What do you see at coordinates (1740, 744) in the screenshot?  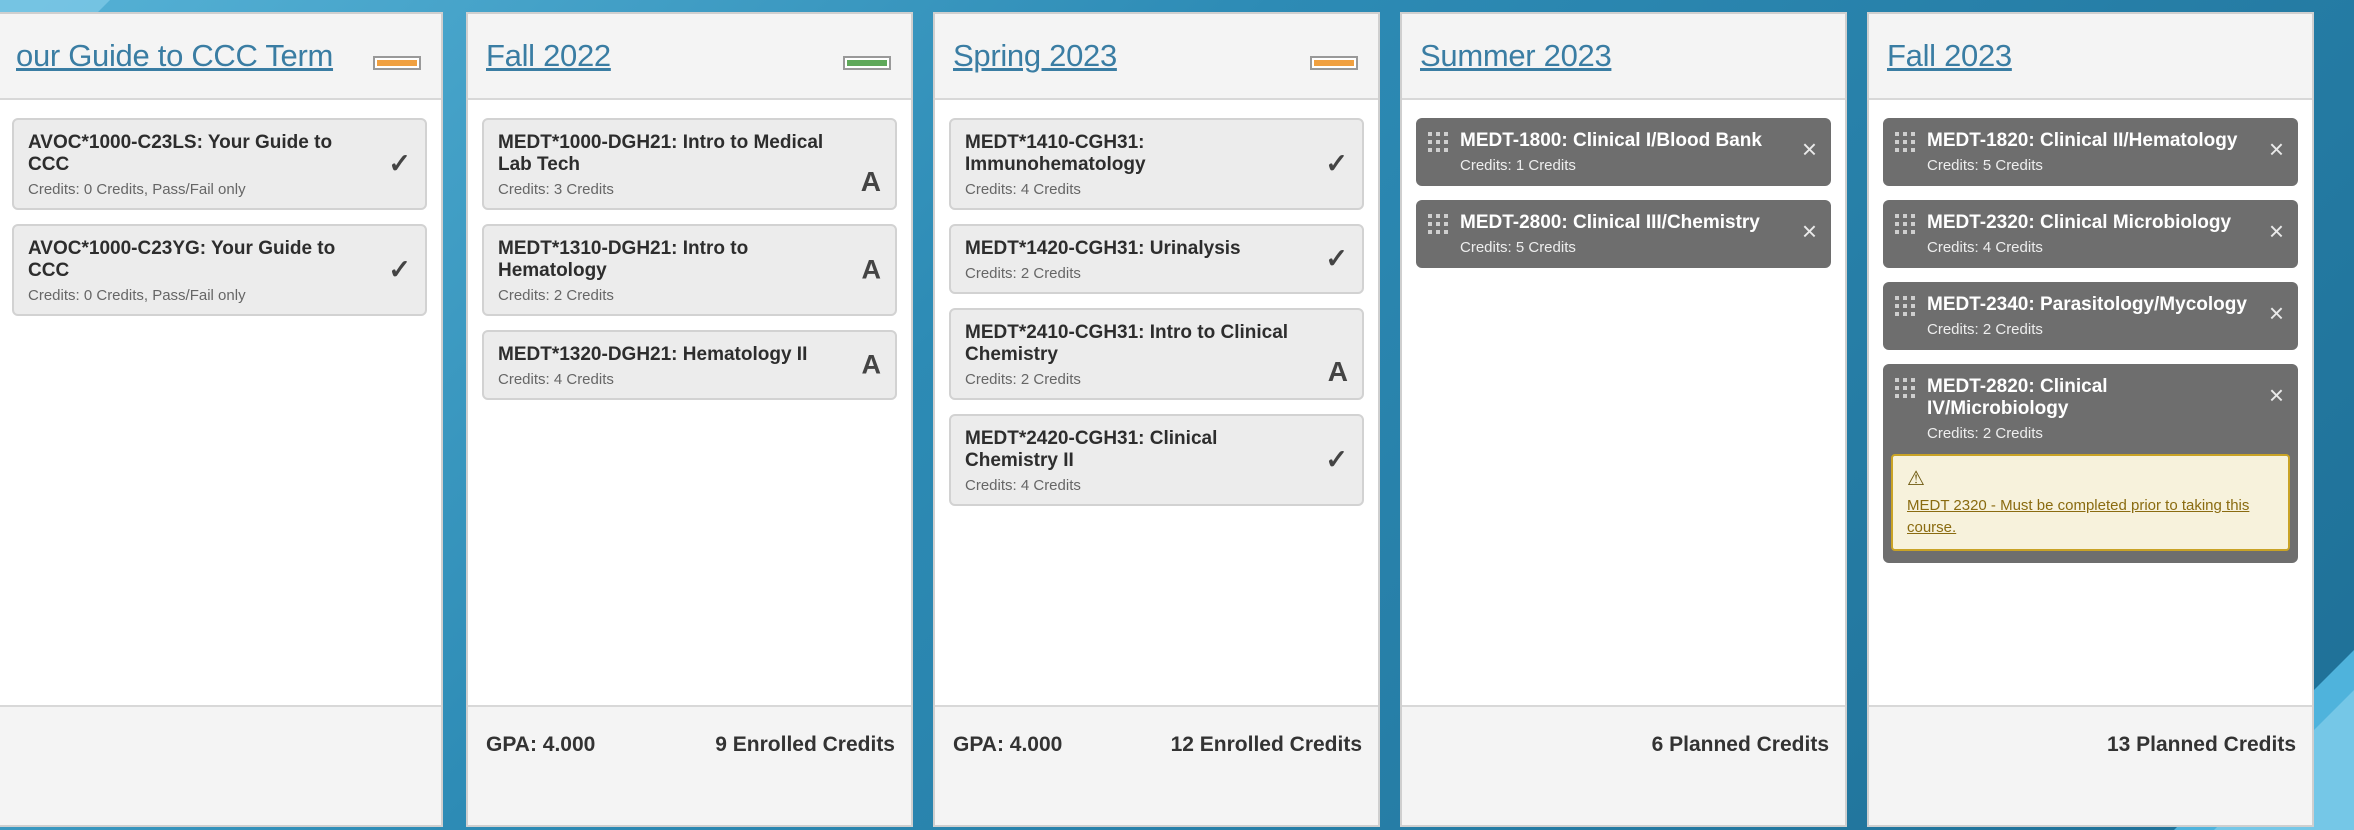 I see `term-credit-total: 6 Planned Credits` at bounding box center [1740, 744].